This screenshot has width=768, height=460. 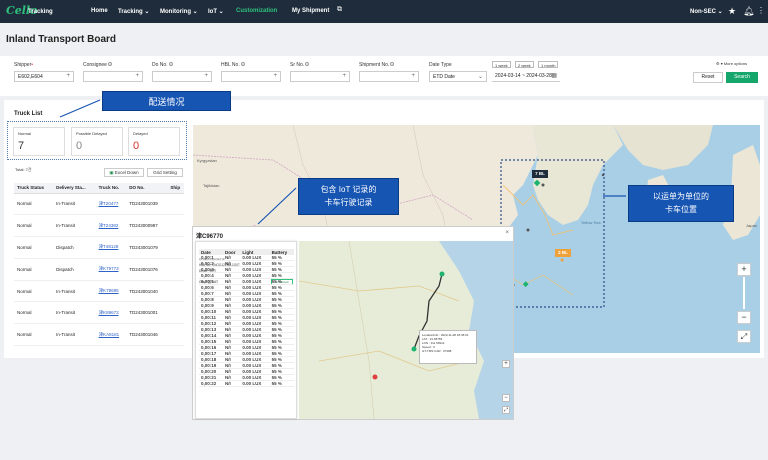 I want to click on close-icon: ×, so click(x=507, y=233).